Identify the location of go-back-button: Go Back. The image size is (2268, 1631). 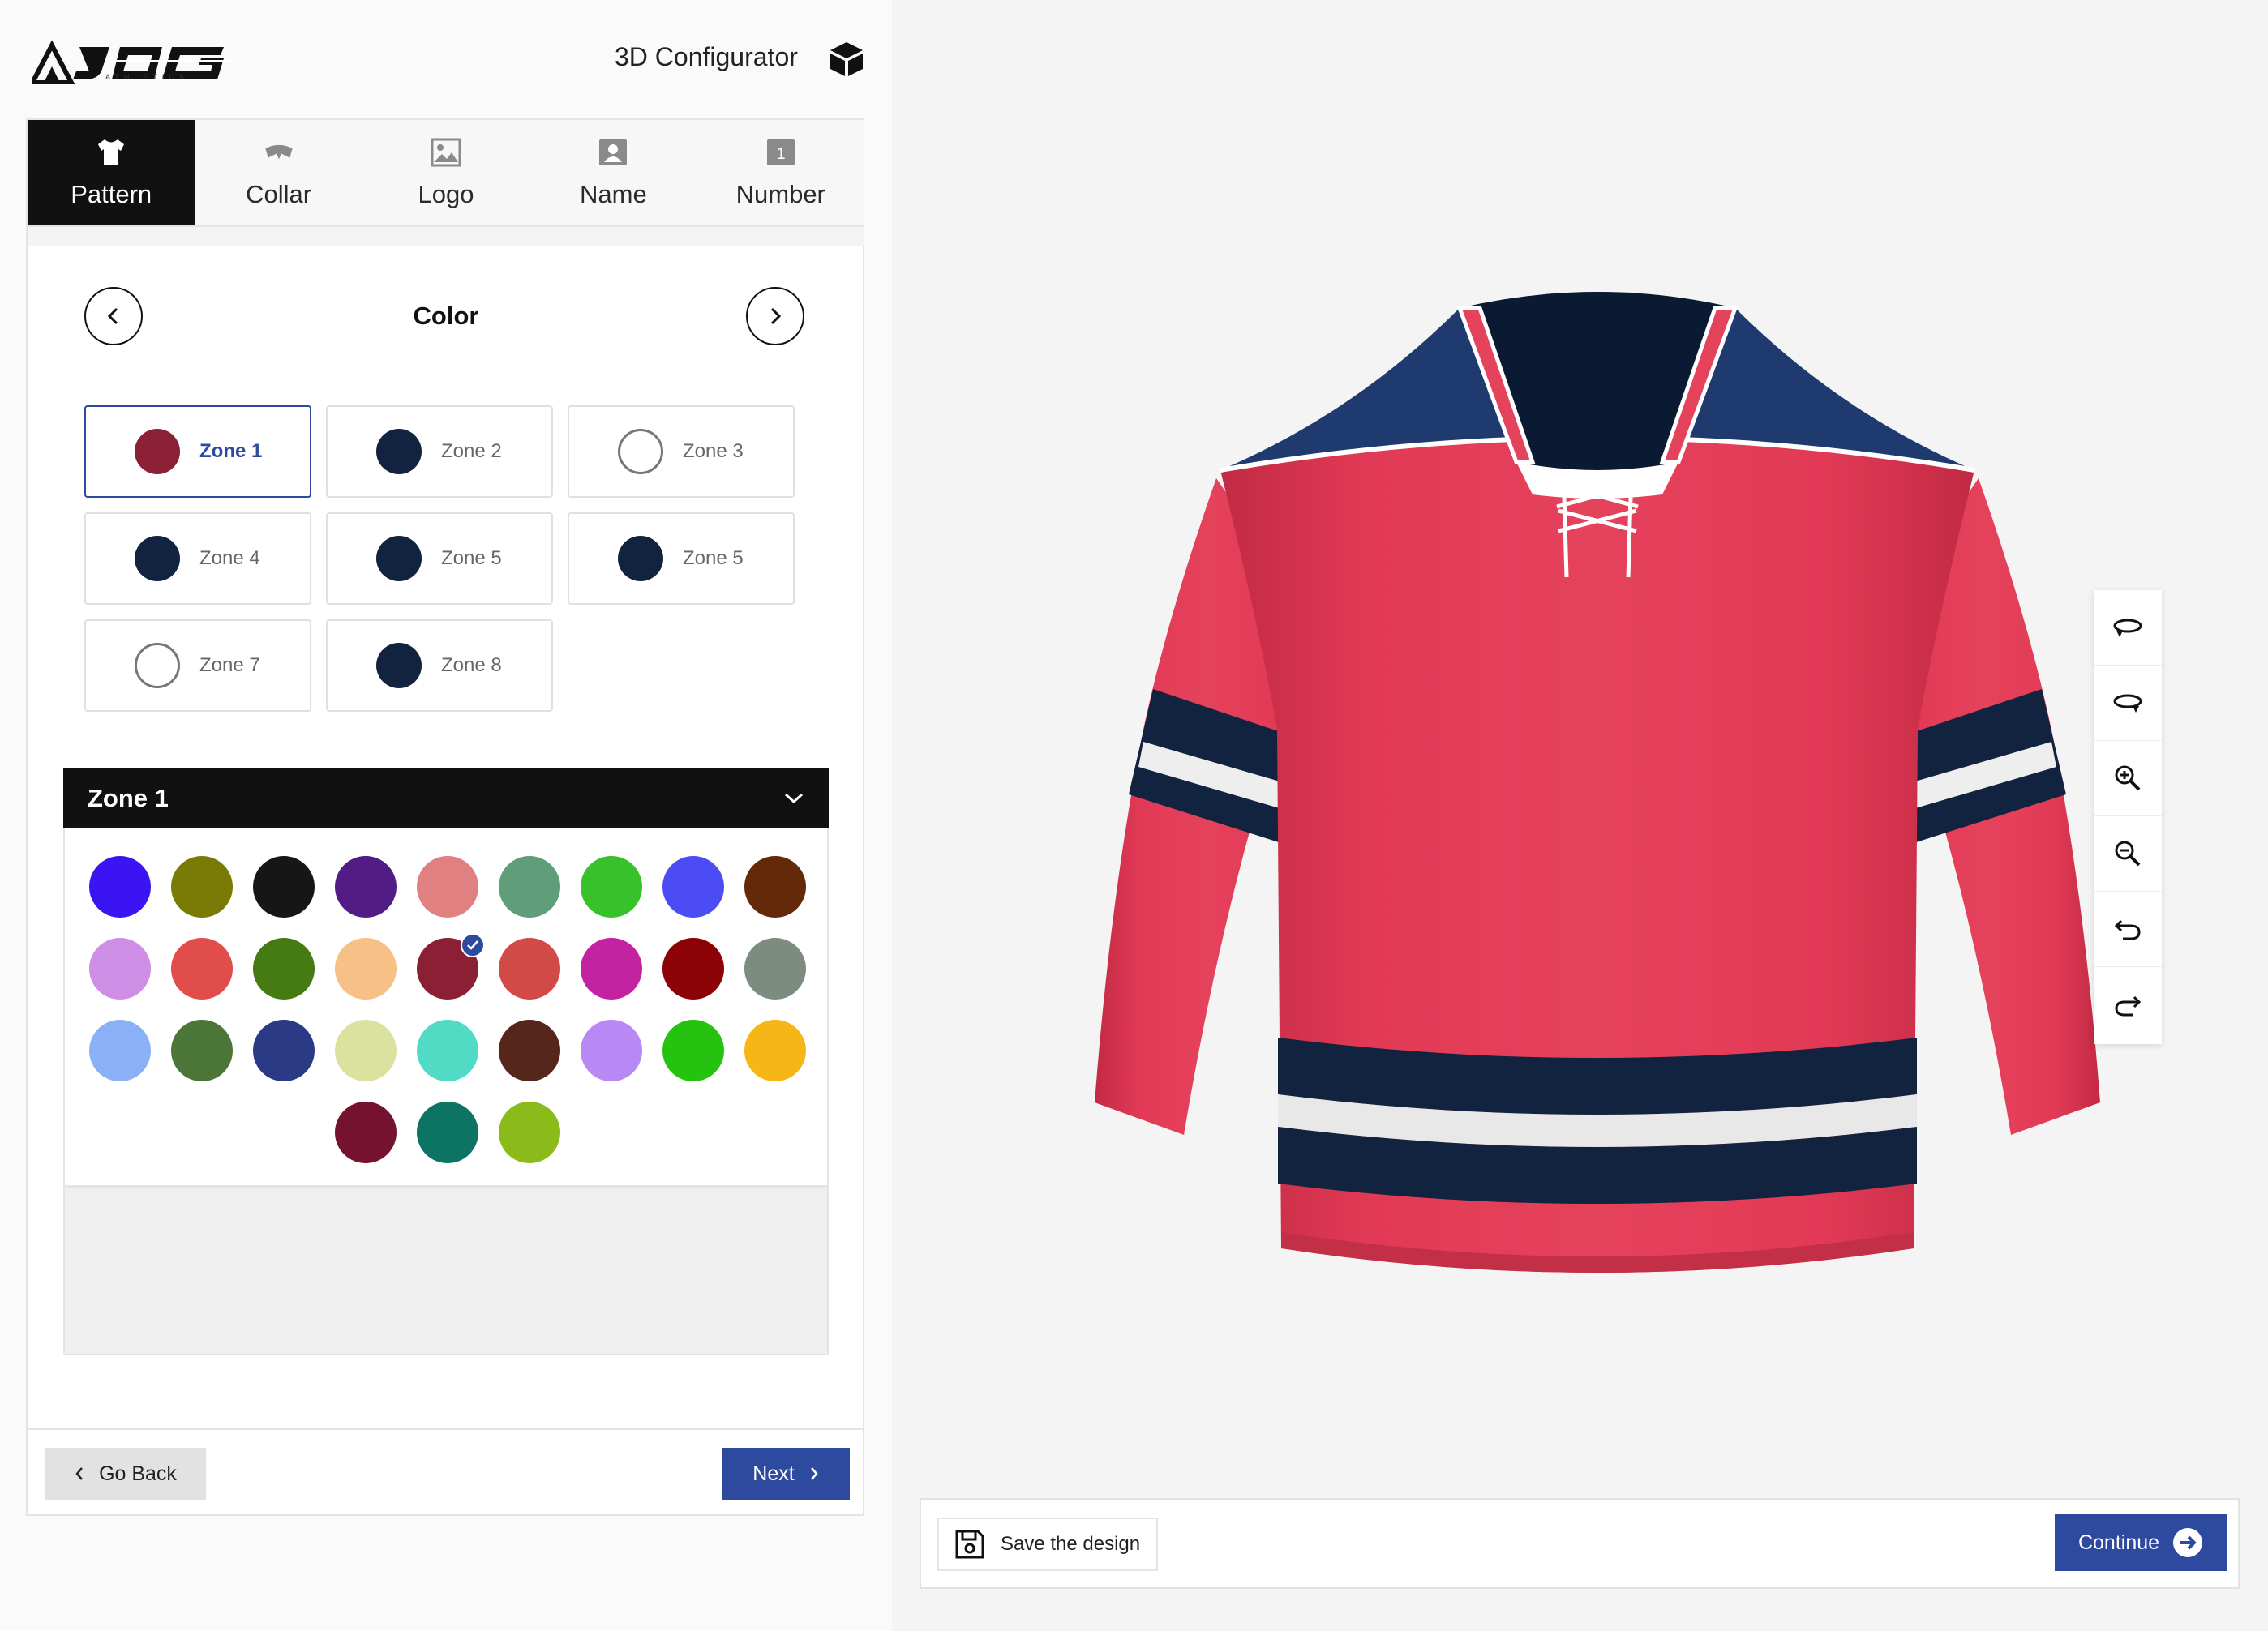
(125, 1474).